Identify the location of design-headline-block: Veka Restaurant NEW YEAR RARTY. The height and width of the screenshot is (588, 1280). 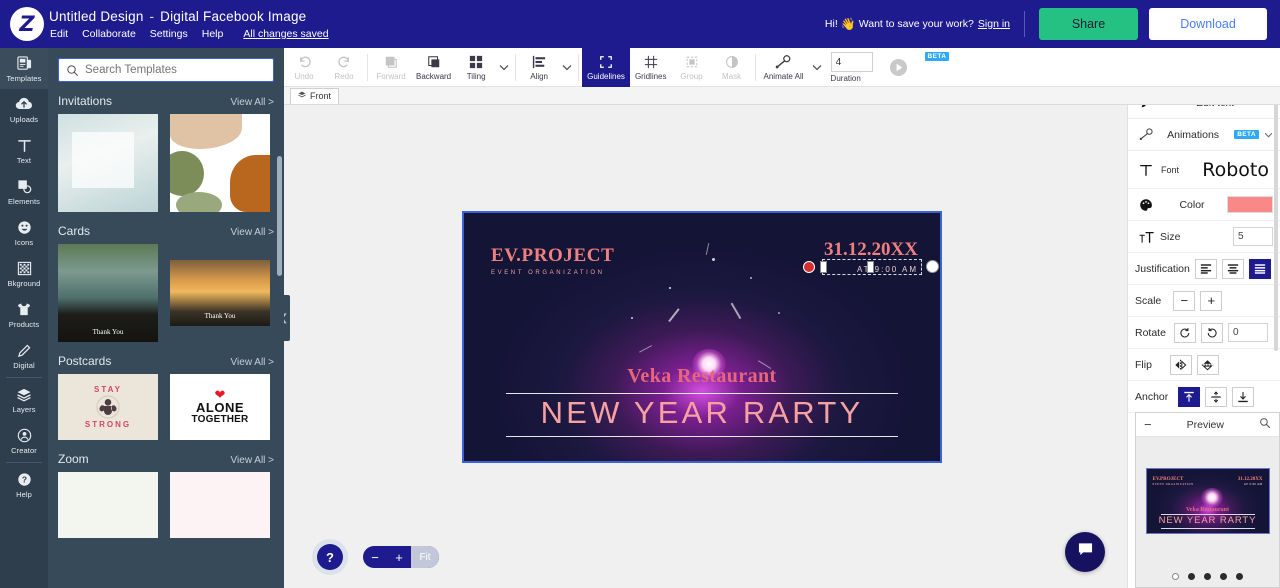
(702, 401).